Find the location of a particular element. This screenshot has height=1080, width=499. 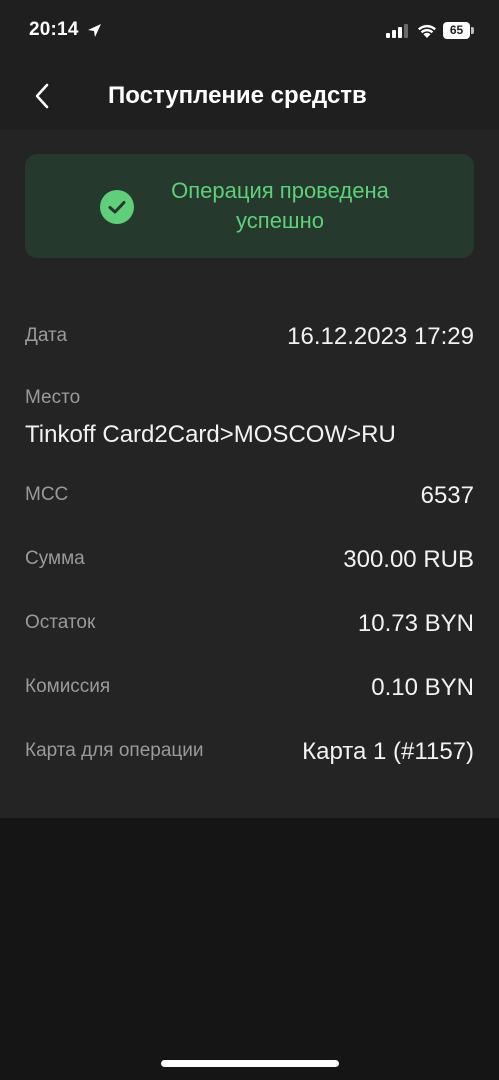

top-bar: 20:14 65 Поступление средств is located at coordinates (249, 65).